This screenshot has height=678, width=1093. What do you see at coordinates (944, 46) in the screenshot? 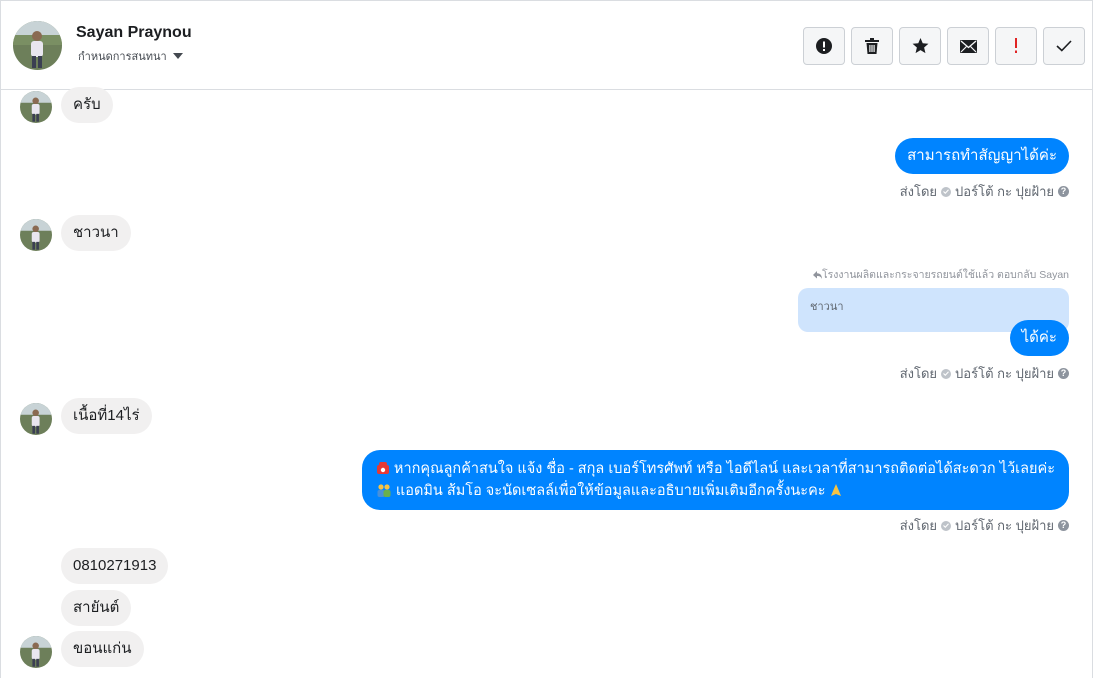
I see `conversation-toolbar` at bounding box center [944, 46].